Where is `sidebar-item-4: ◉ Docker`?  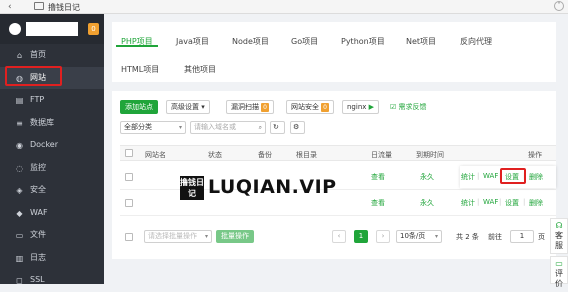
sidebar-item-4: ◉ Docker is located at coordinates (52, 145).